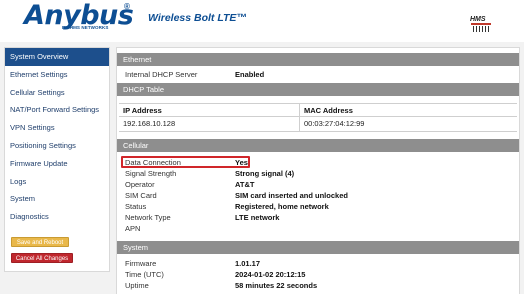 Image resolution: width=524 pixels, height=294 pixels. I want to click on column-header-ip-address: IP Address, so click(142, 110).